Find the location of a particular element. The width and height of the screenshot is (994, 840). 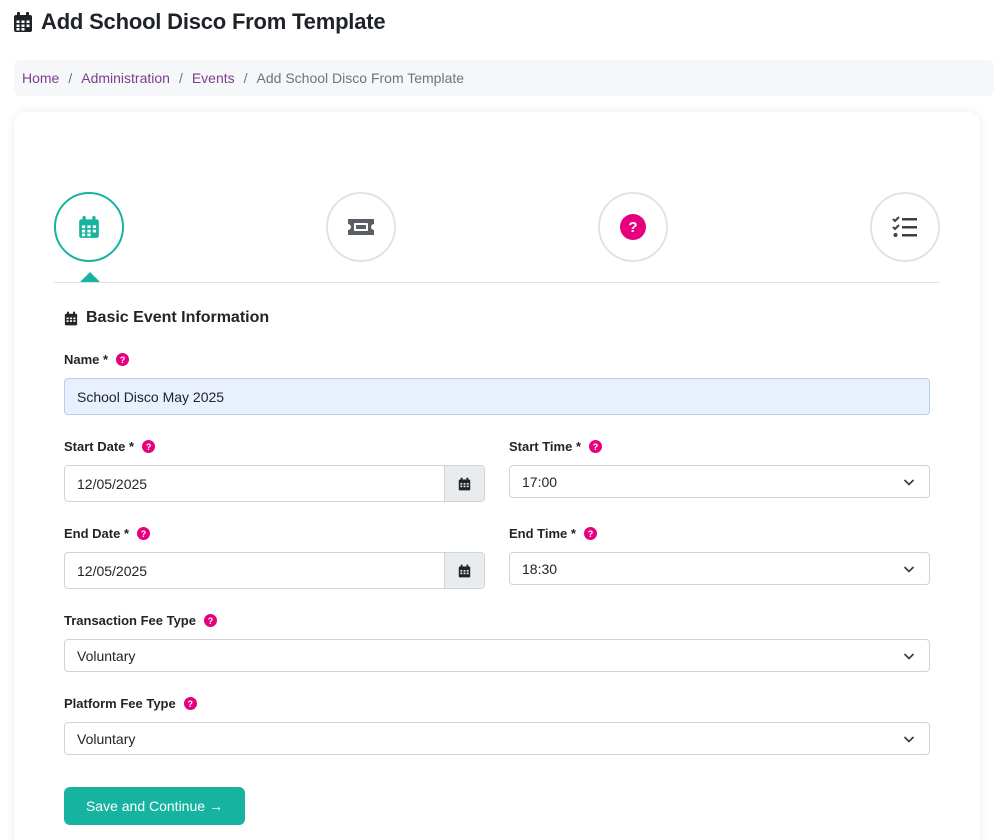

section-title: Basic Event Information is located at coordinates (166, 318).